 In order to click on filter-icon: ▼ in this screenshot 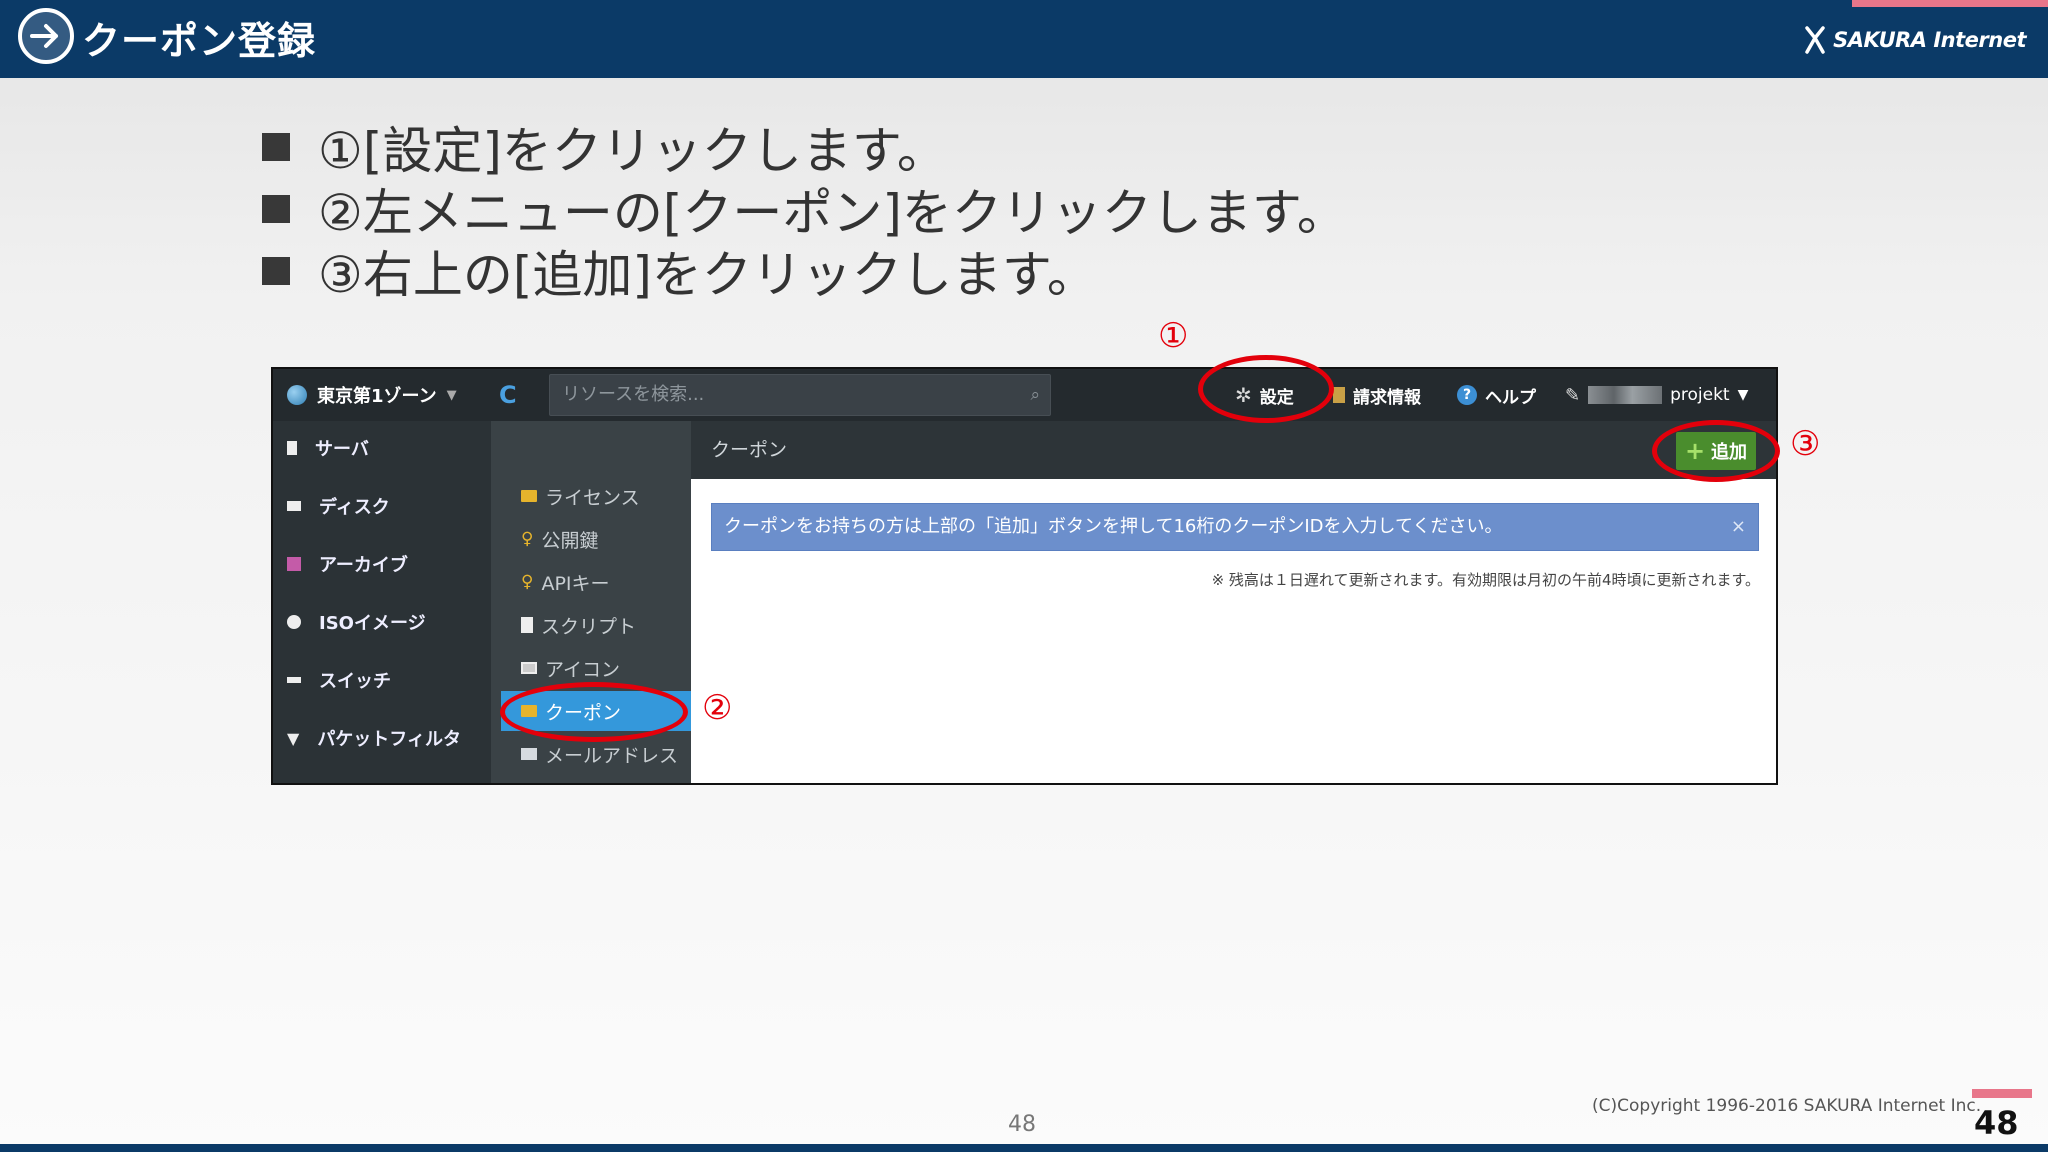, I will do `click(293, 738)`.